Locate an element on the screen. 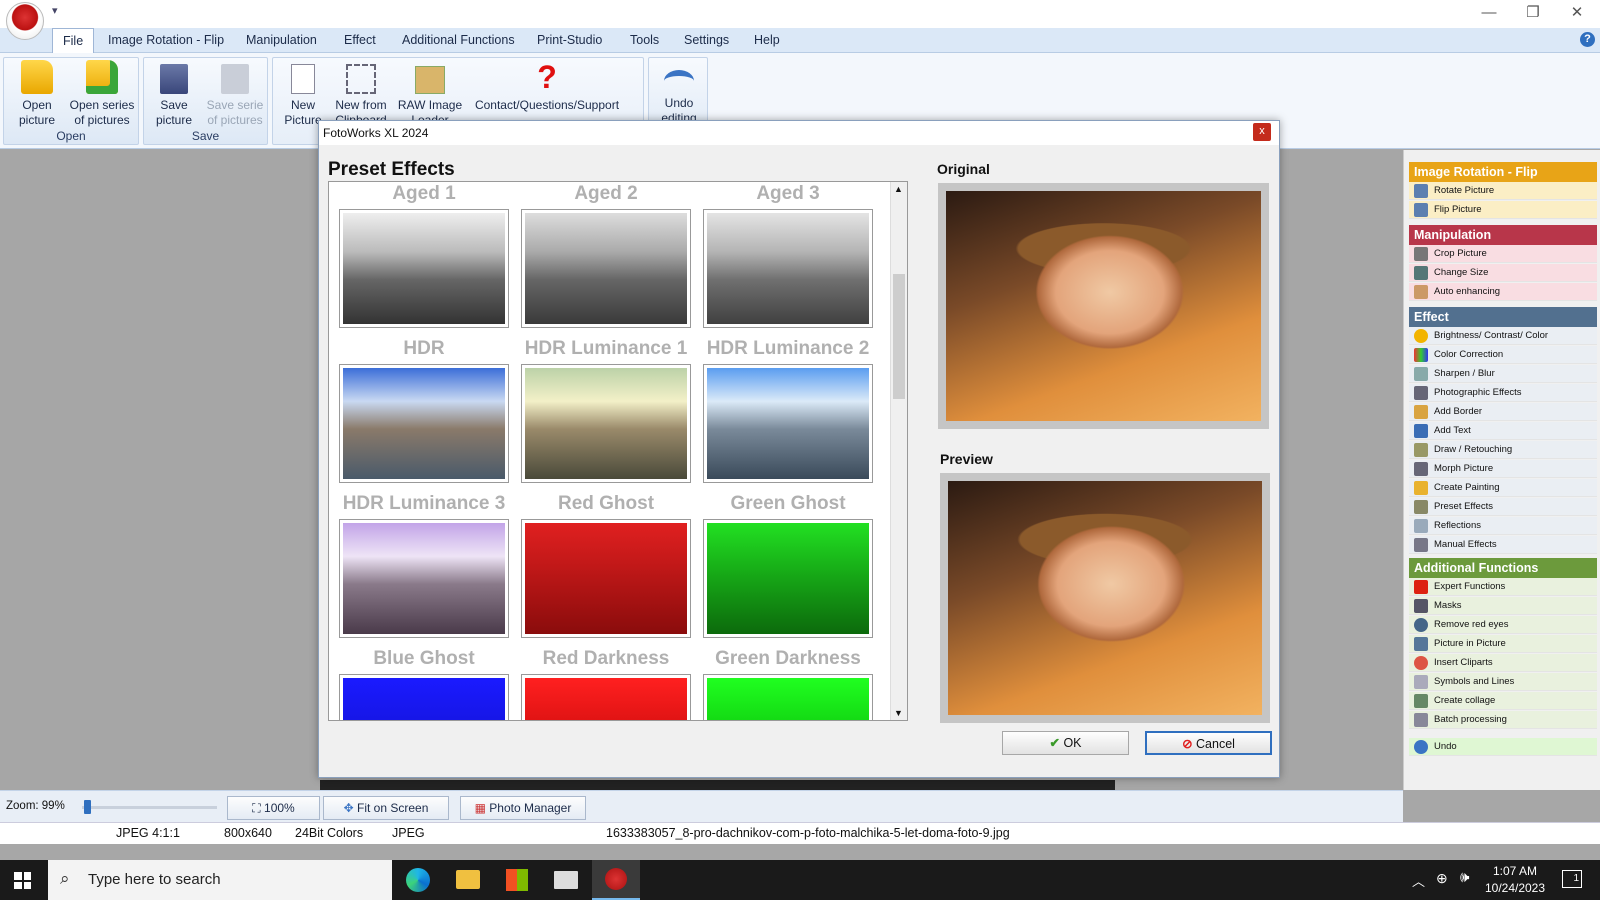 The image size is (1600, 900). side-crop-picture: Crop Picture is located at coordinates (1503, 254).